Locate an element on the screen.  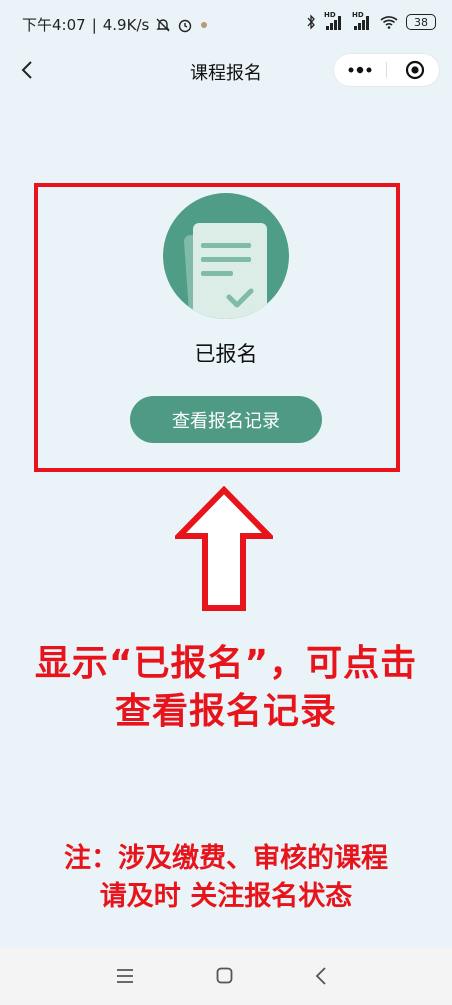
status-bar: 下午4:07 | 4.9K/s HD HD 38 is located at coordinates (226, 25).